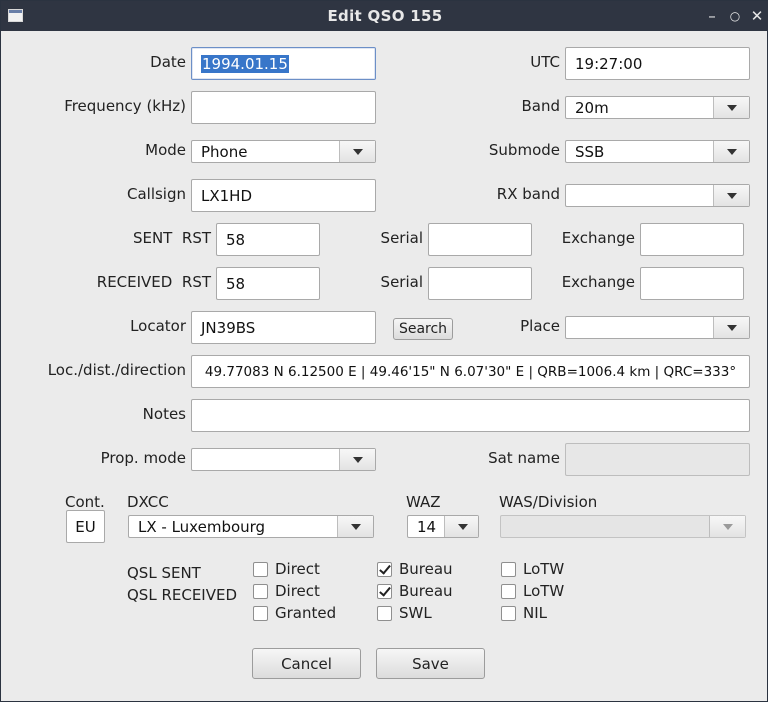  I want to click on prop-mode-label: Prop. mode, so click(143, 458).